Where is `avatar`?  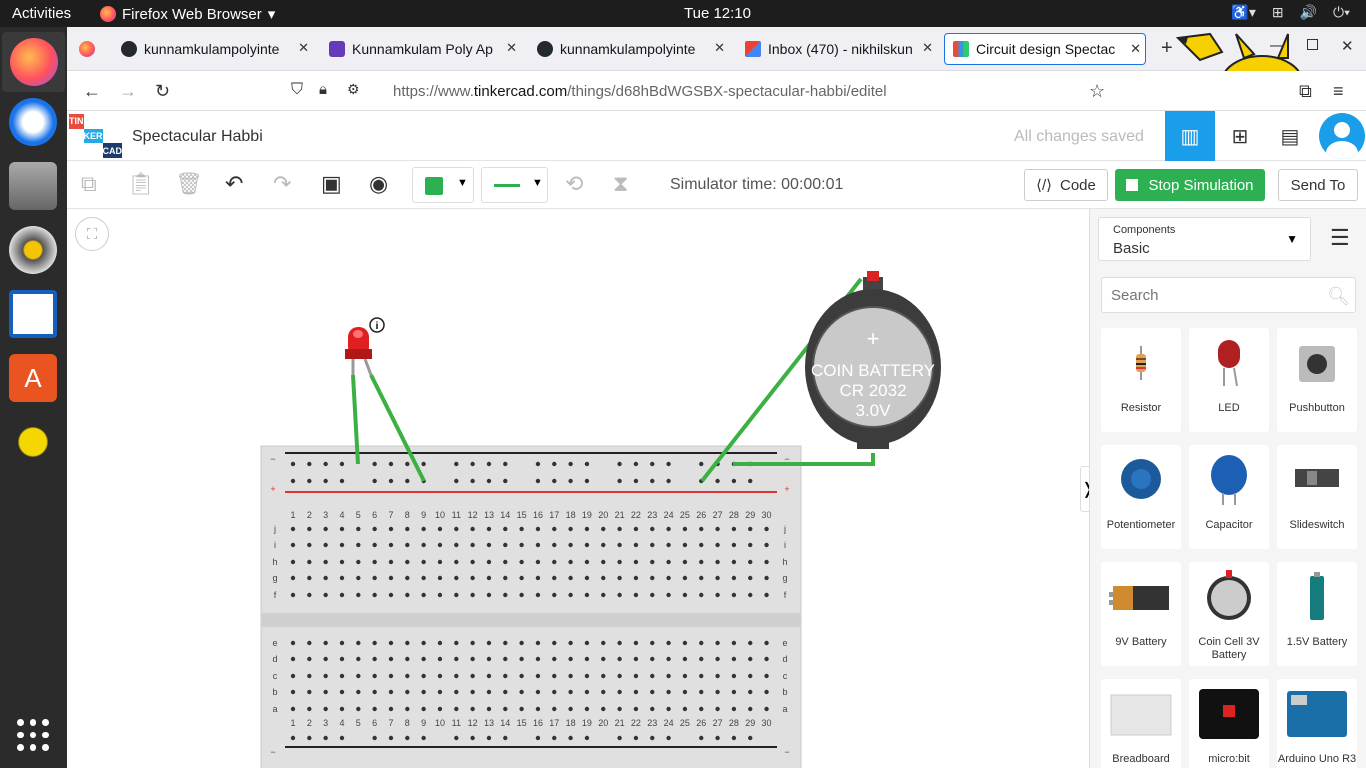
avatar is located at coordinates (1342, 136).